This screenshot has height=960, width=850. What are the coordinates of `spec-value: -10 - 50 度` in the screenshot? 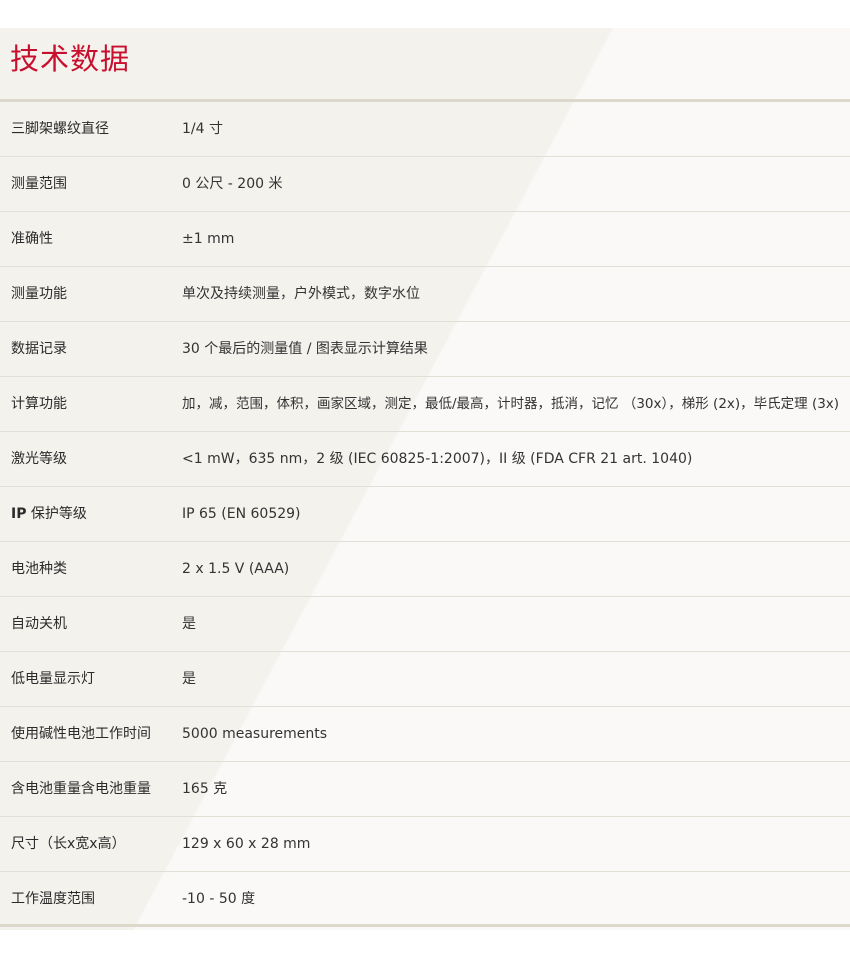 It's located at (219, 899).